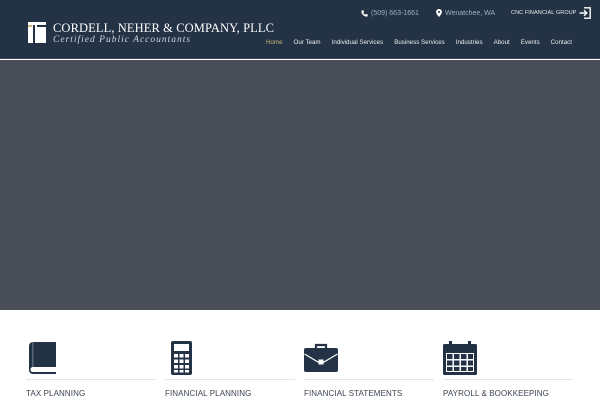 The height and width of the screenshot is (400, 600). I want to click on calendar-icon, so click(460, 358).